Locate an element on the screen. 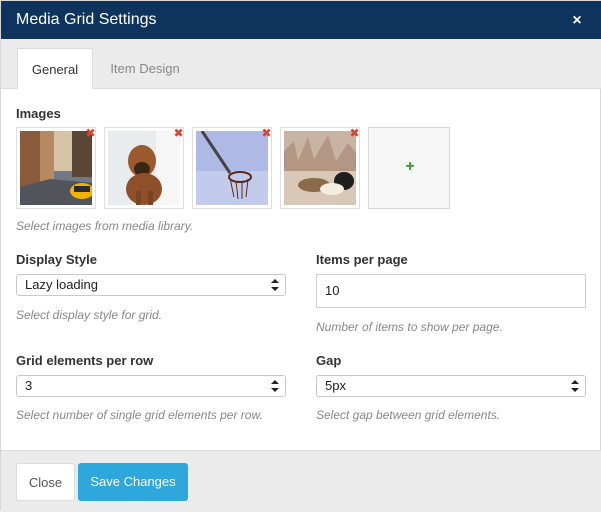  ducks-image is located at coordinates (320, 168).